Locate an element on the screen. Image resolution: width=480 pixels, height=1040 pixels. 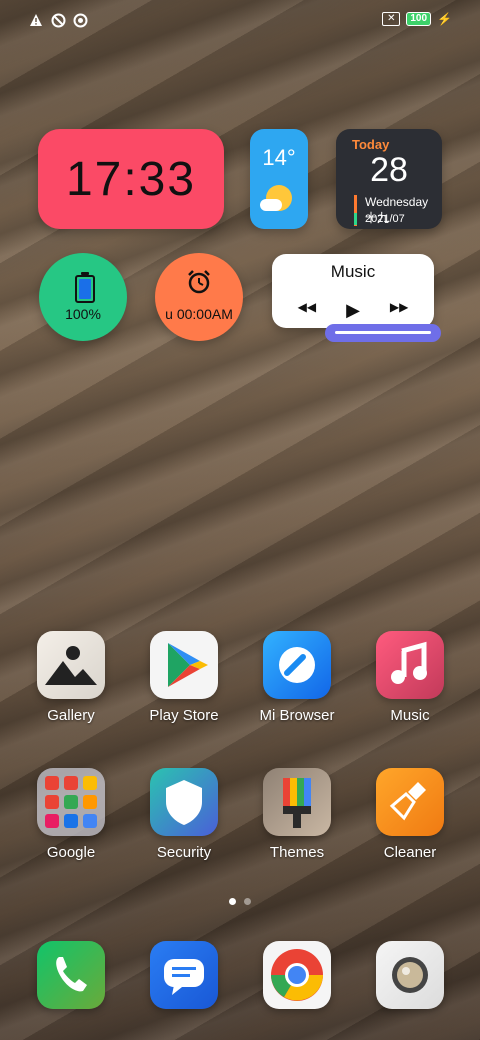
app-security: Security is located at coordinates (184, 814).